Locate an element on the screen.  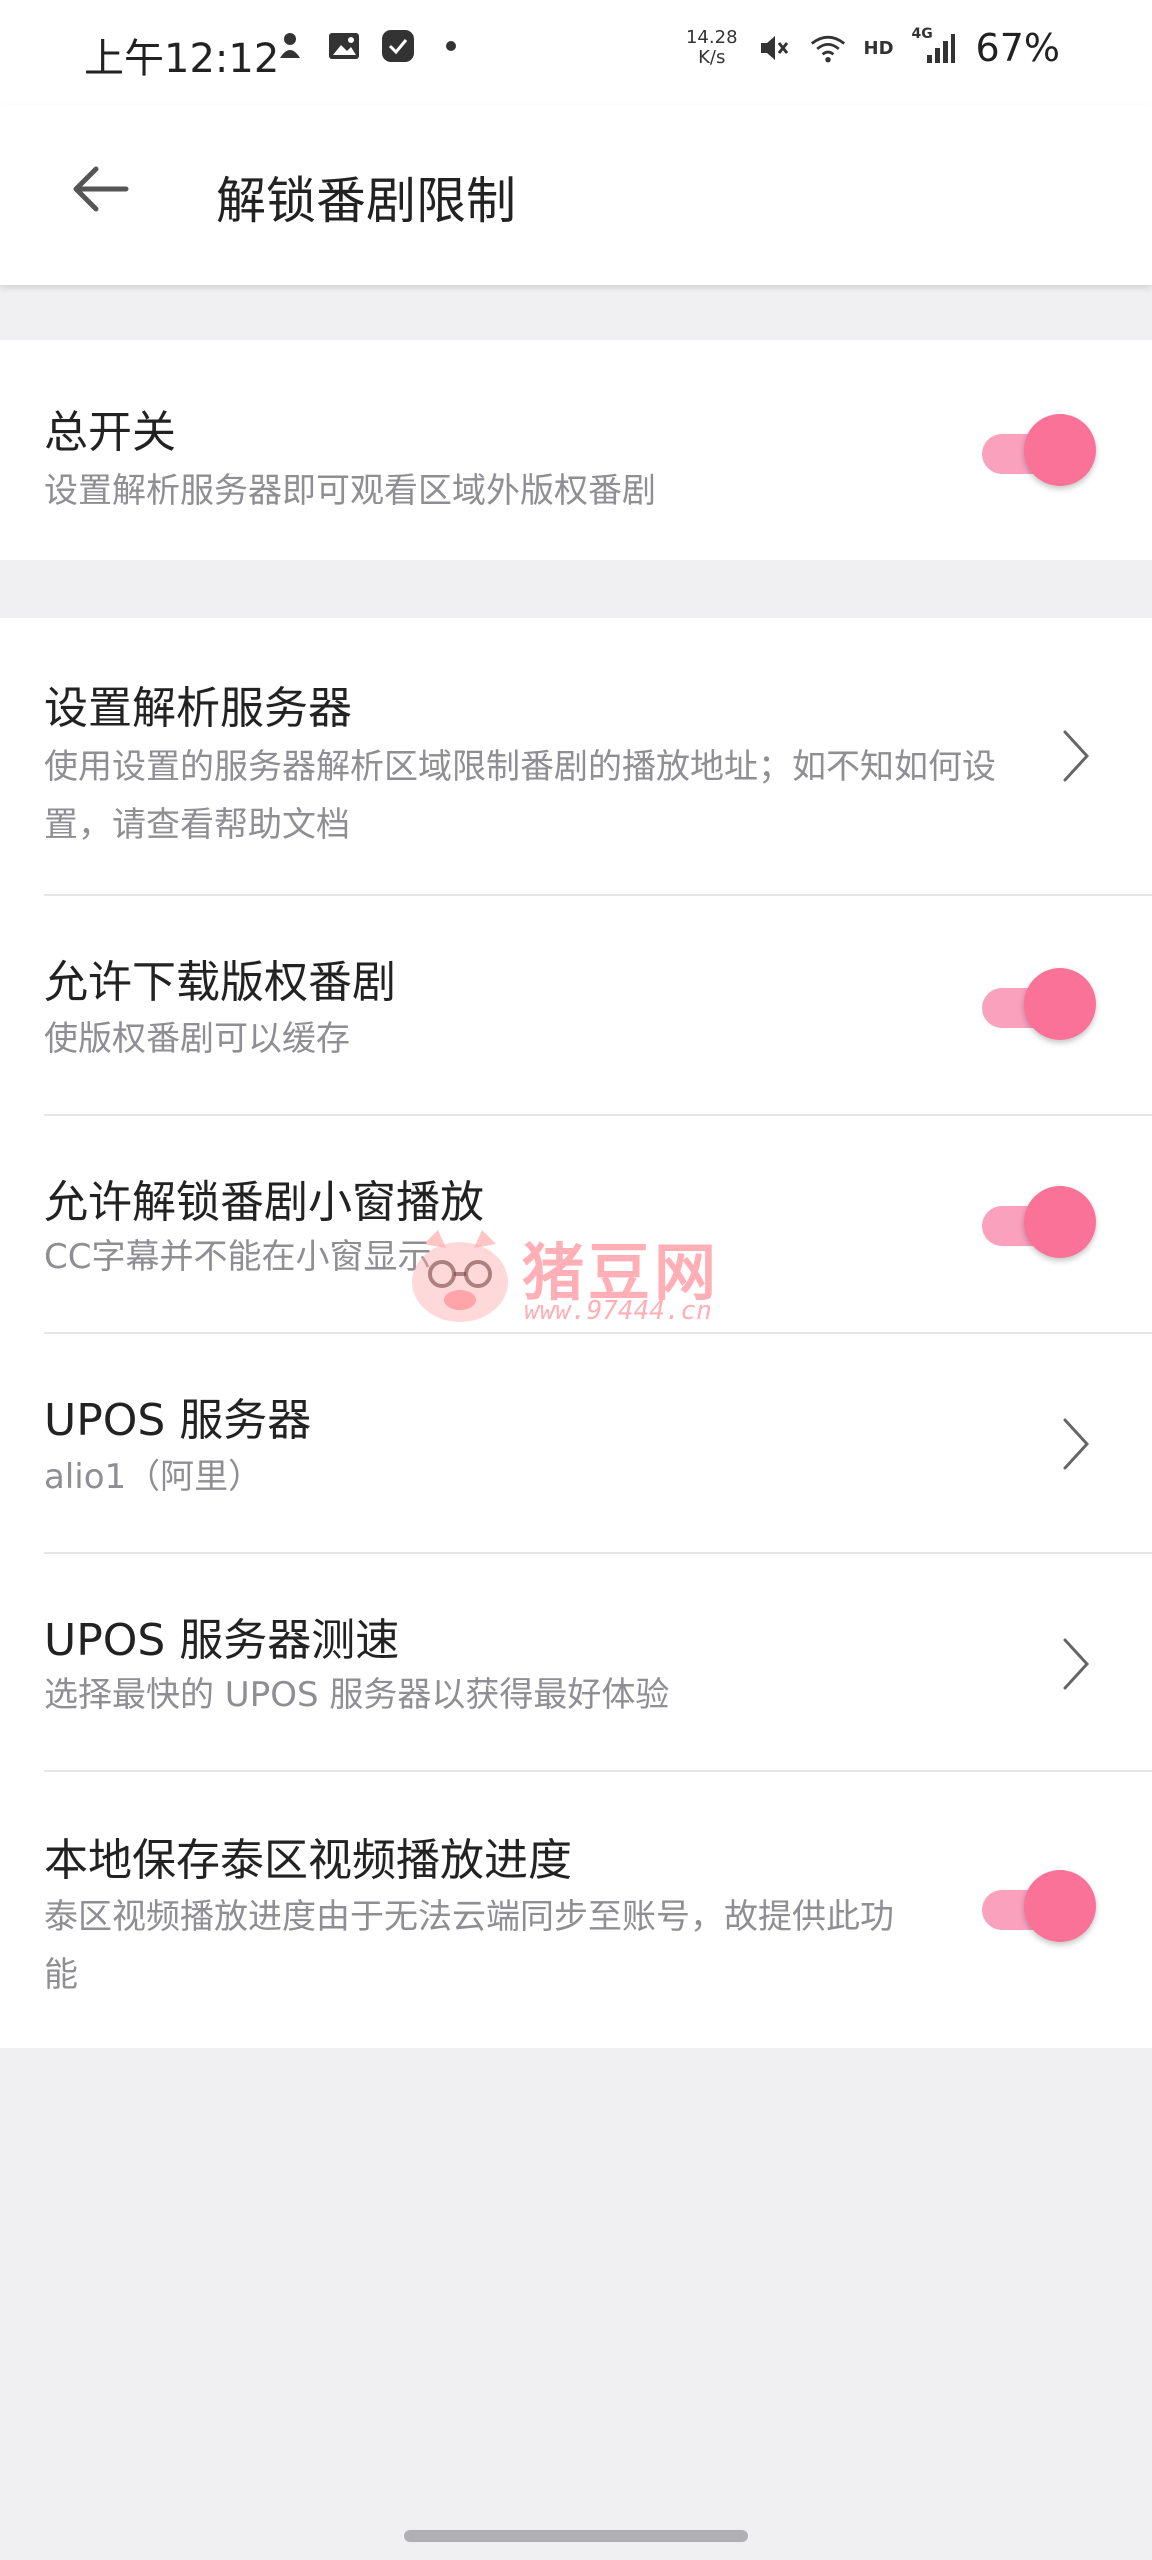
setting-title: 总开关 is located at coordinates (110, 432).